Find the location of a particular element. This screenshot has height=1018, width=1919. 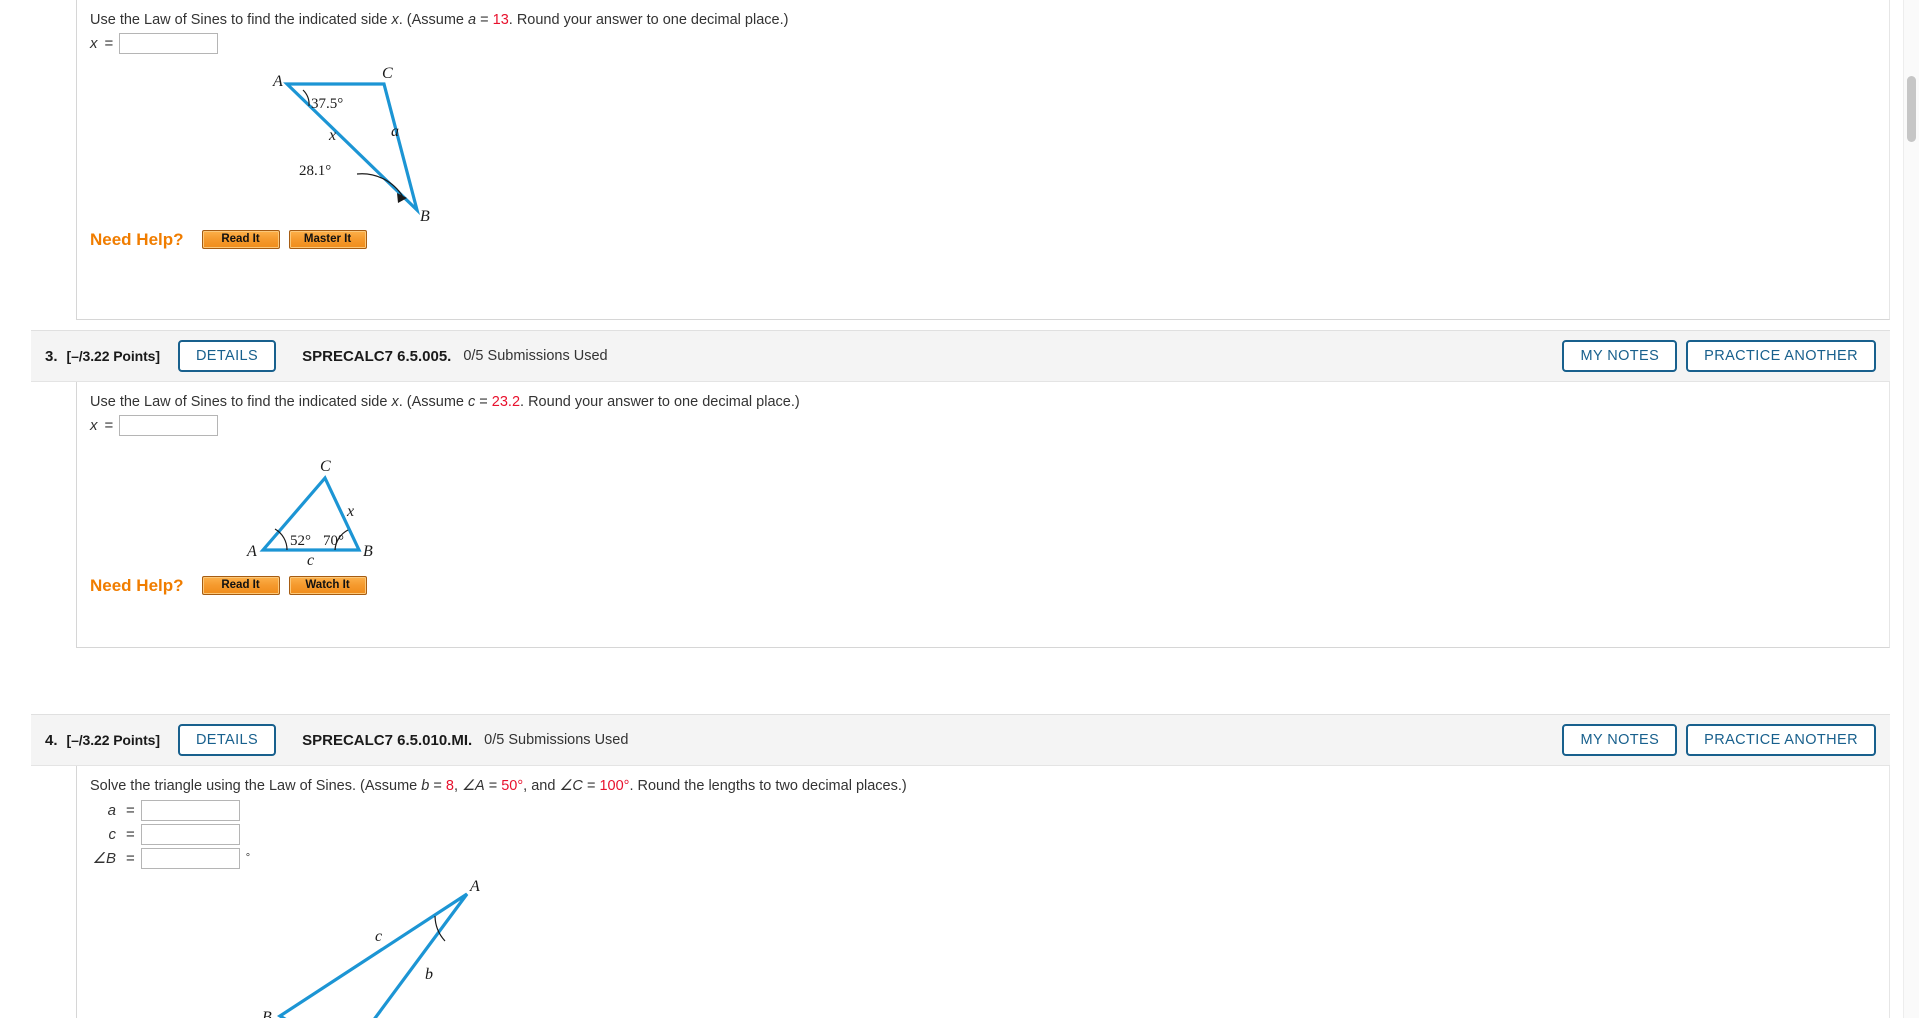

answer-grid-4: a = c = ∠B = ° is located at coordinates (983, 834).